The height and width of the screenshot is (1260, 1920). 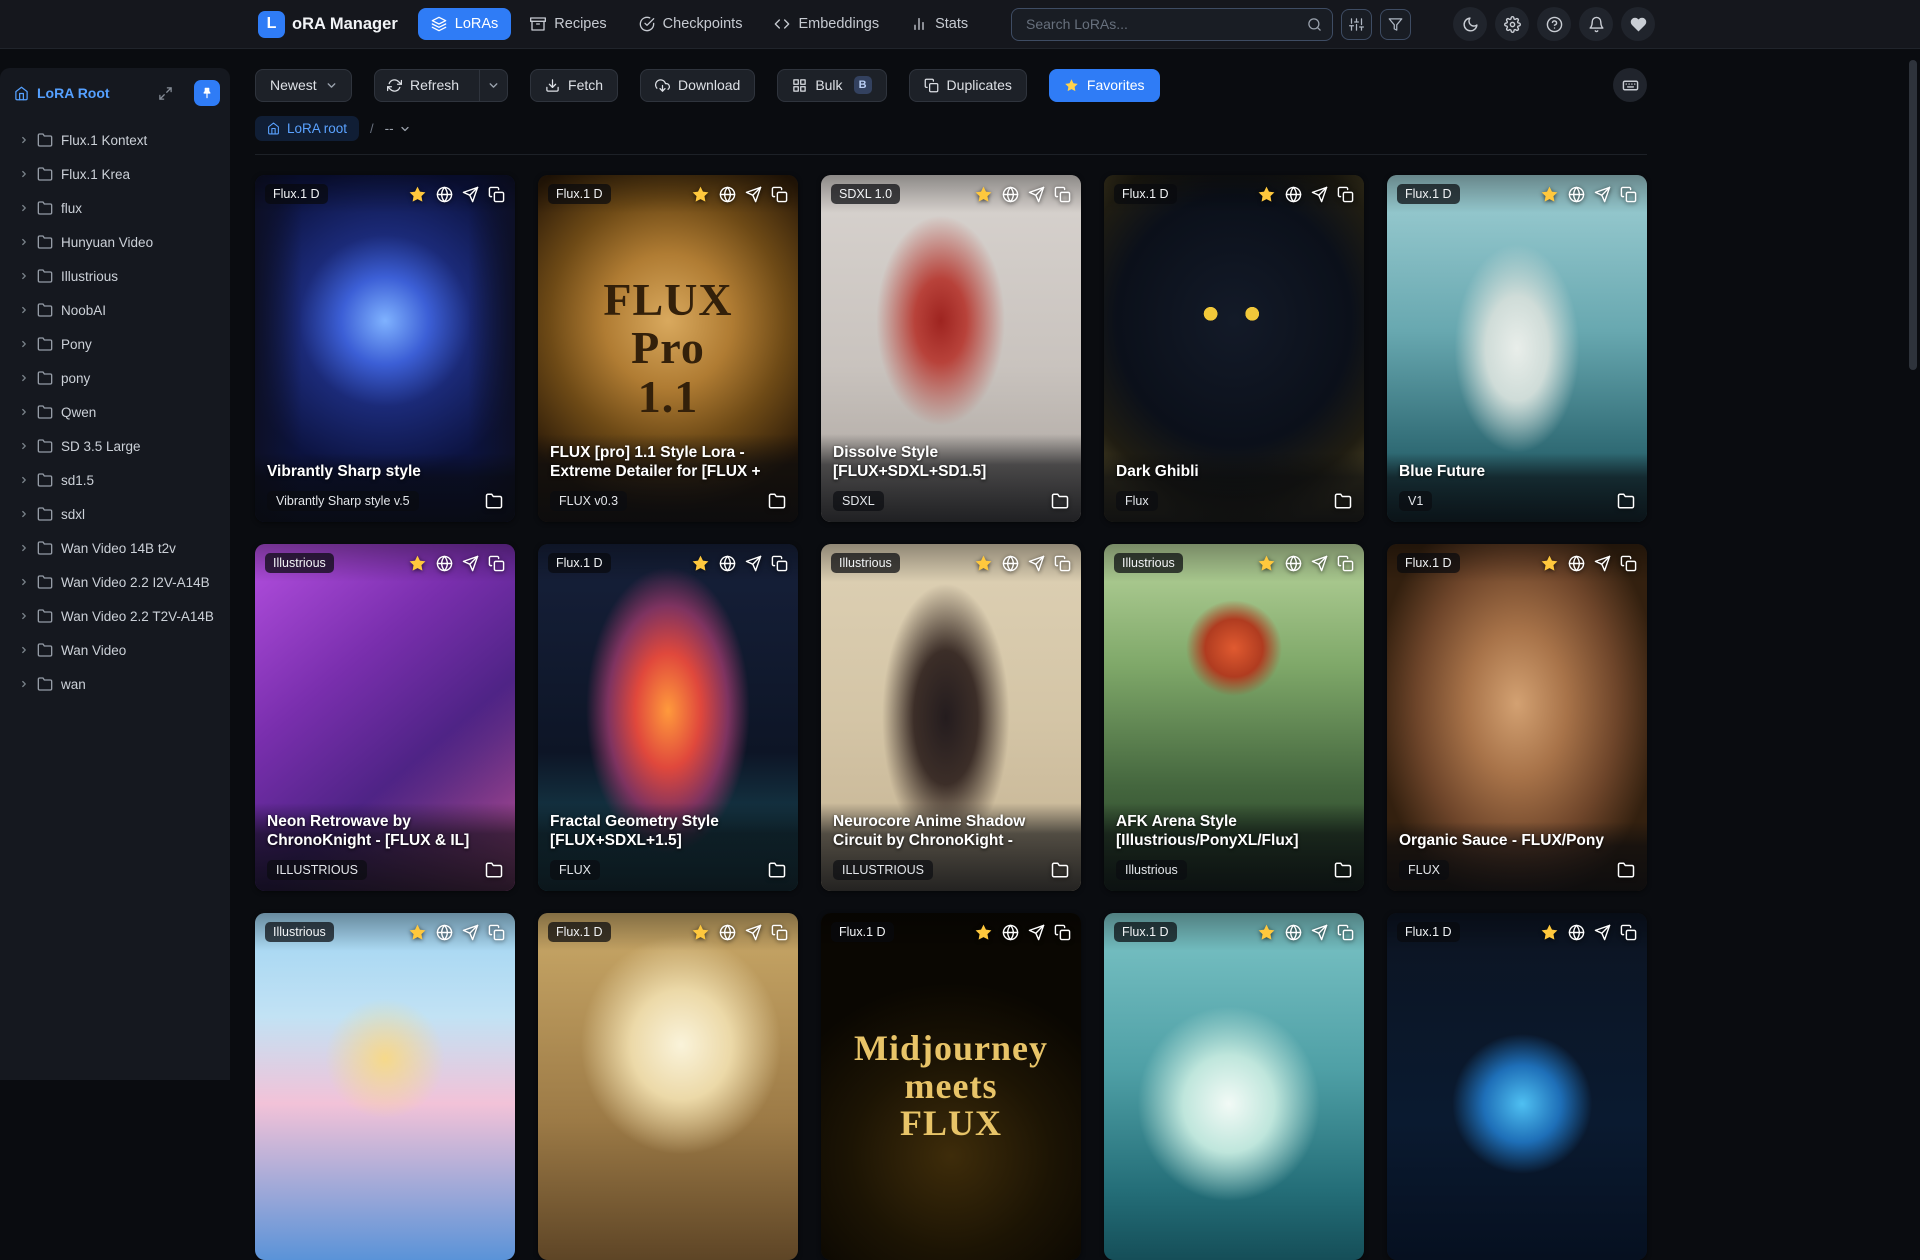 I want to click on folder-tree-item: Qwen, so click(x=115, y=412).